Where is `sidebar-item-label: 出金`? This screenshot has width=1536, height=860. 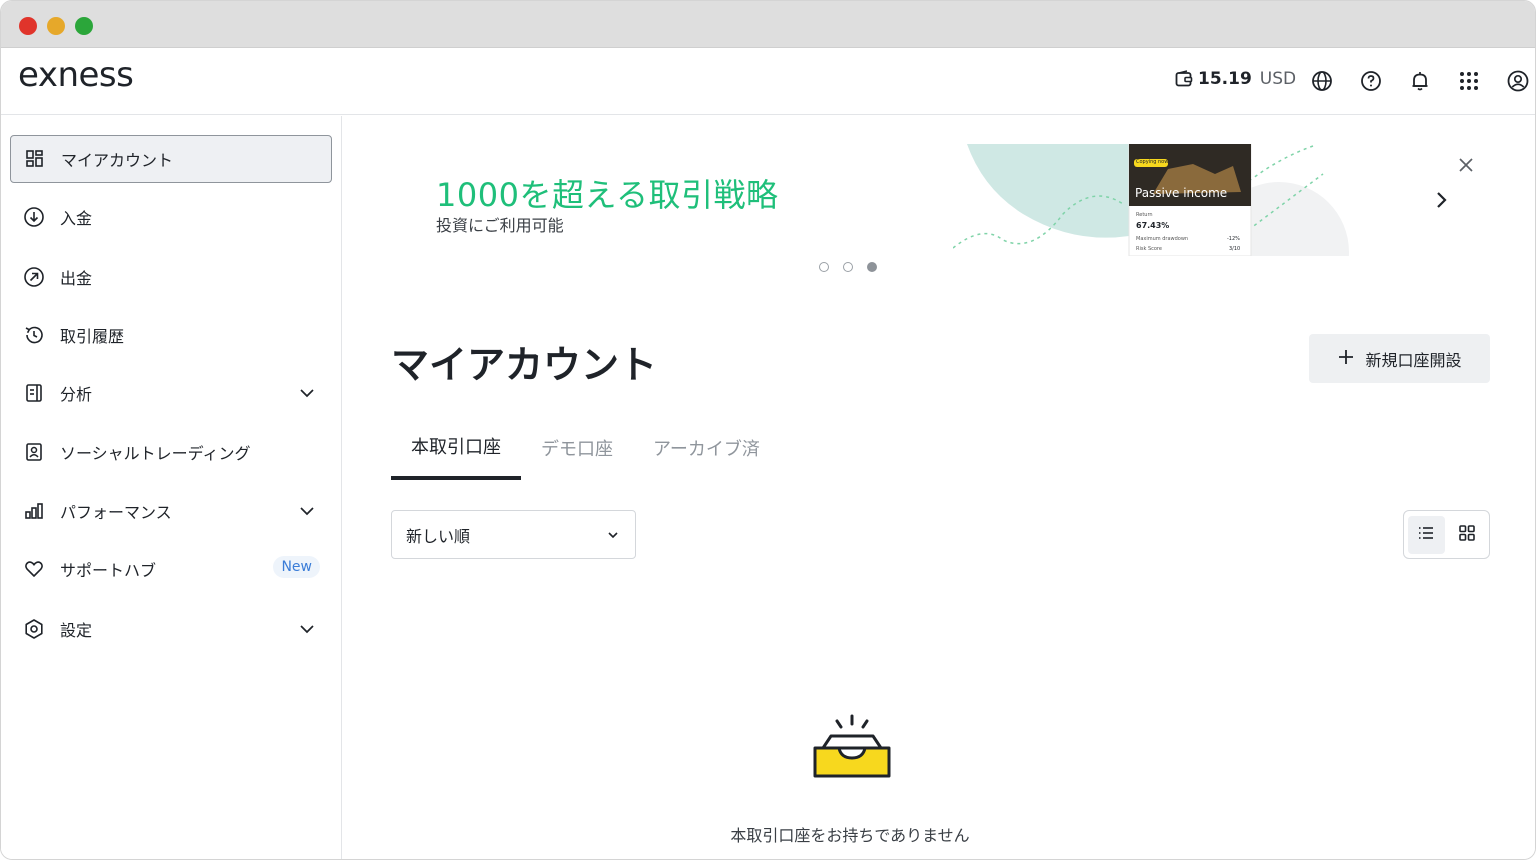 sidebar-item-label: 出金 is located at coordinates (76, 278).